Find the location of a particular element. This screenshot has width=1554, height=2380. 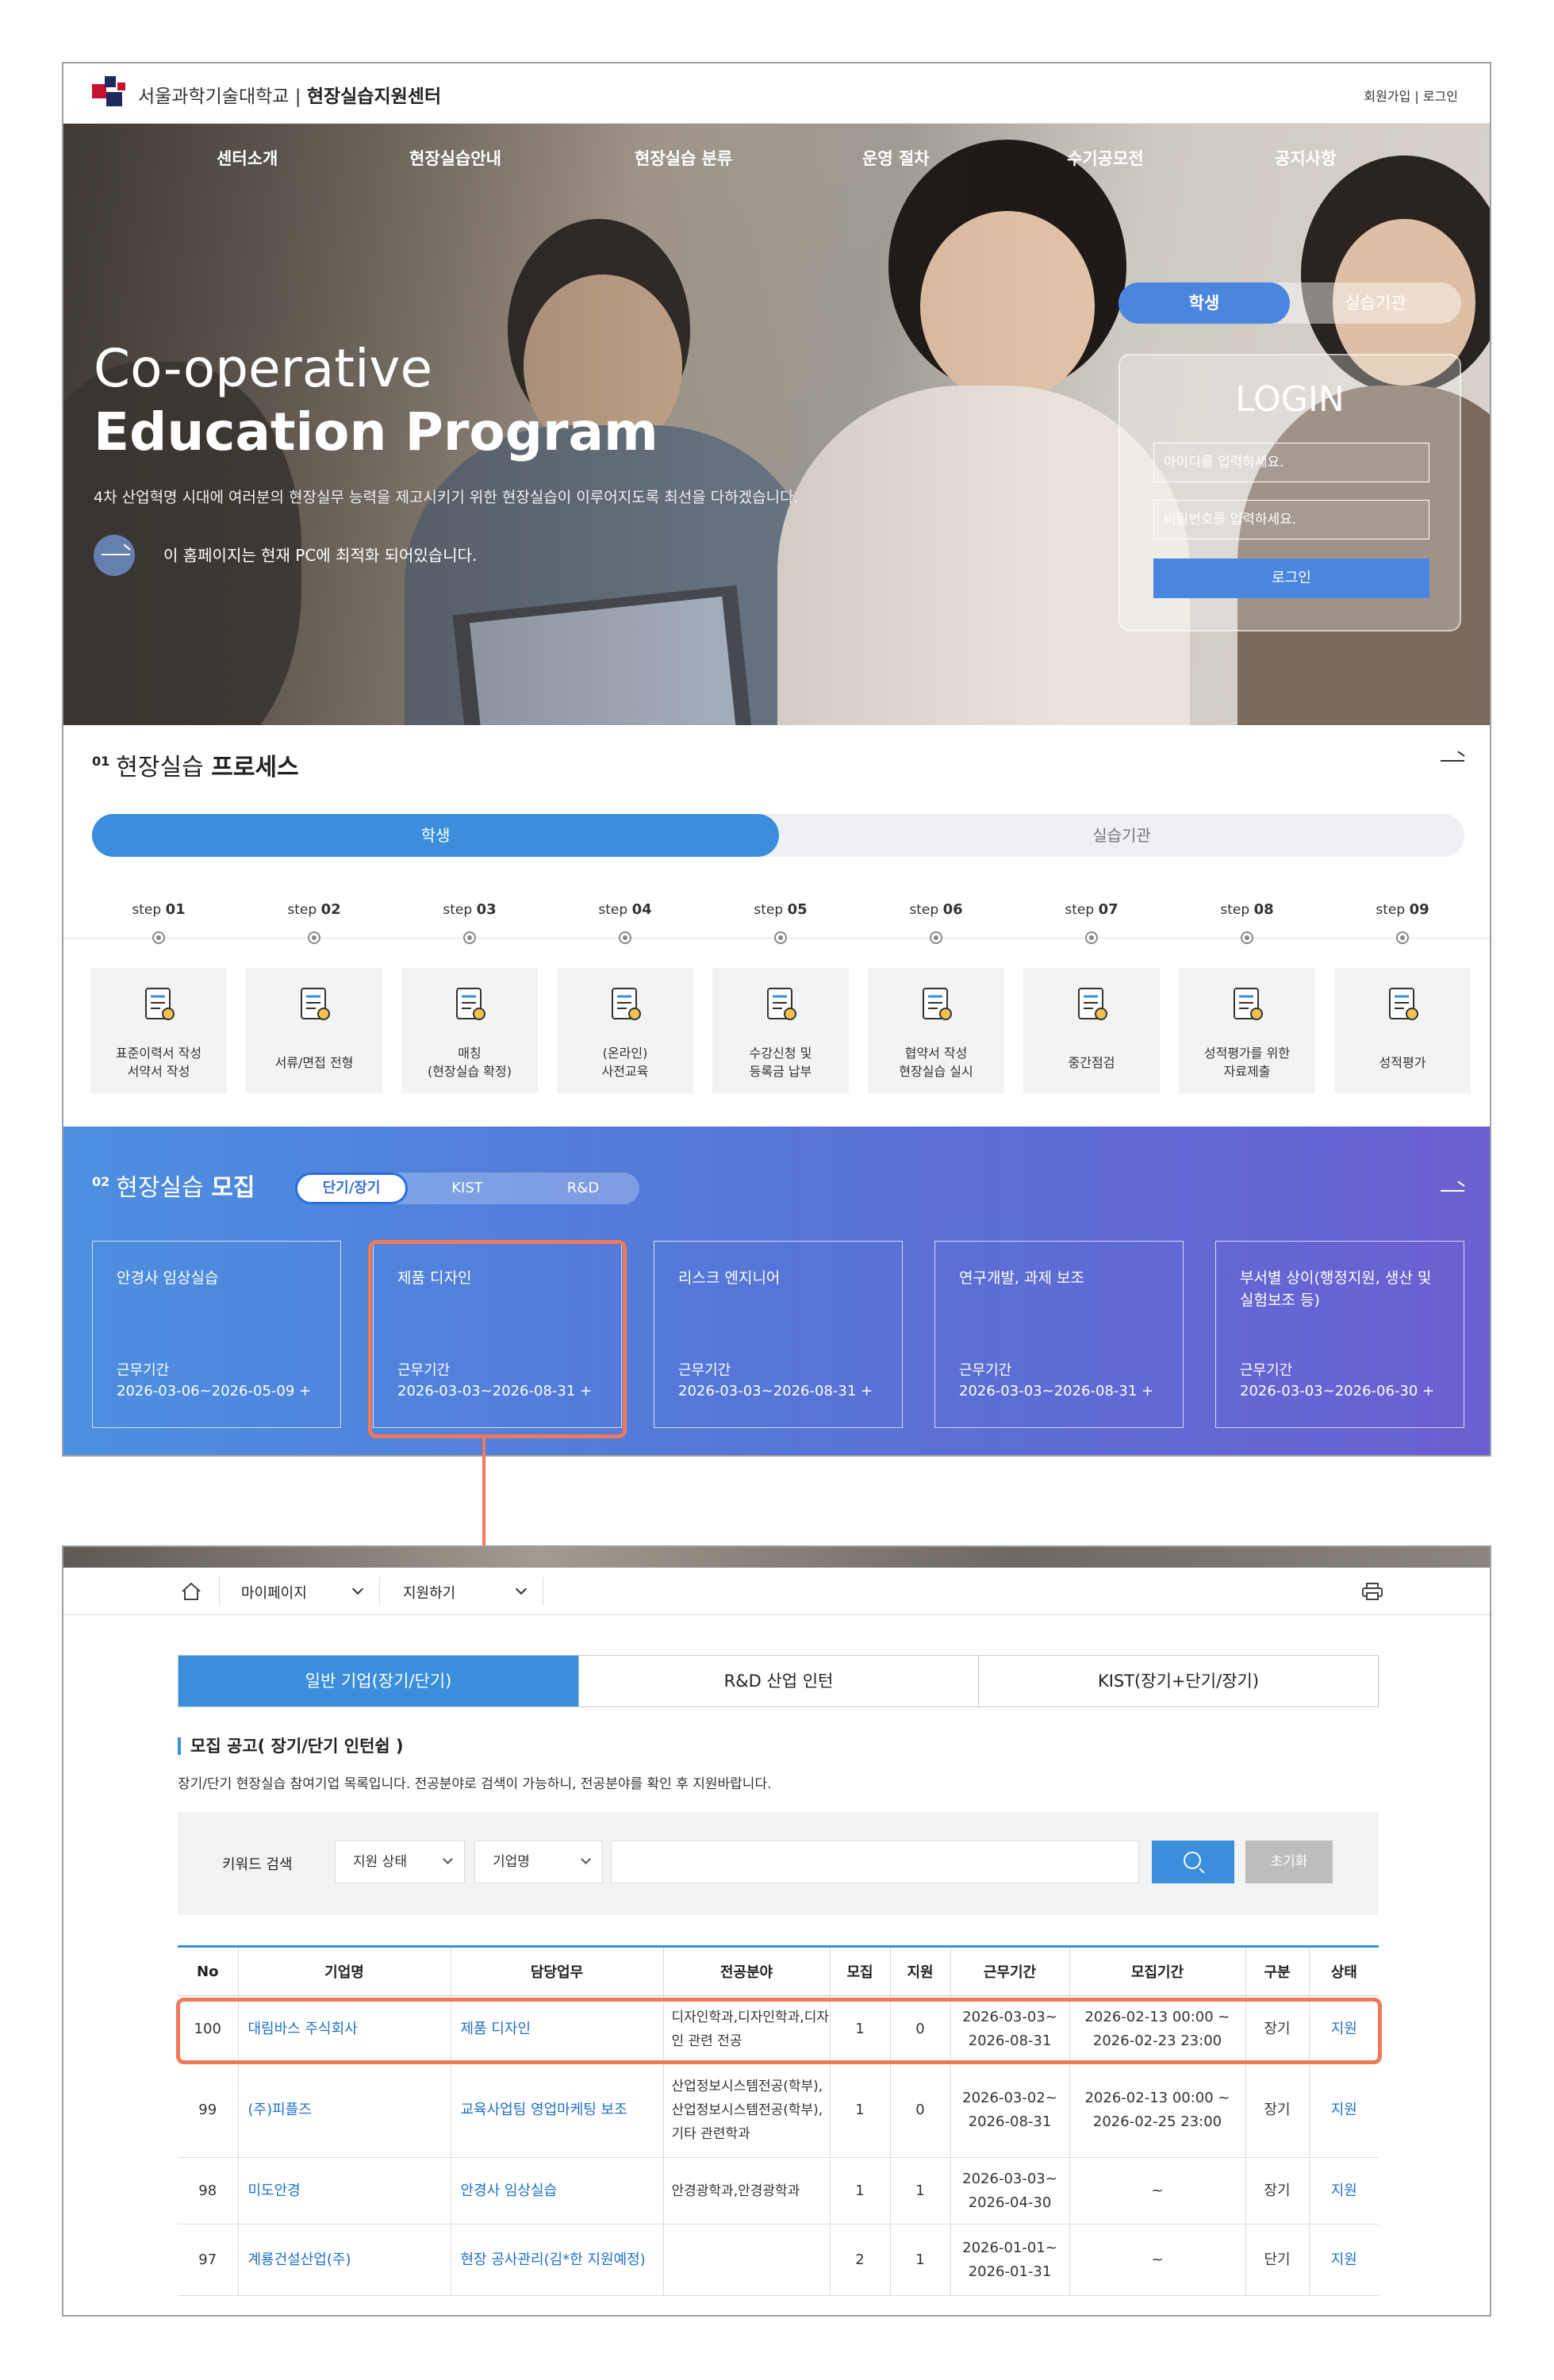

process-step-card: 표준이력서 작성 서약서 작성 is located at coordinates (158, 1030).